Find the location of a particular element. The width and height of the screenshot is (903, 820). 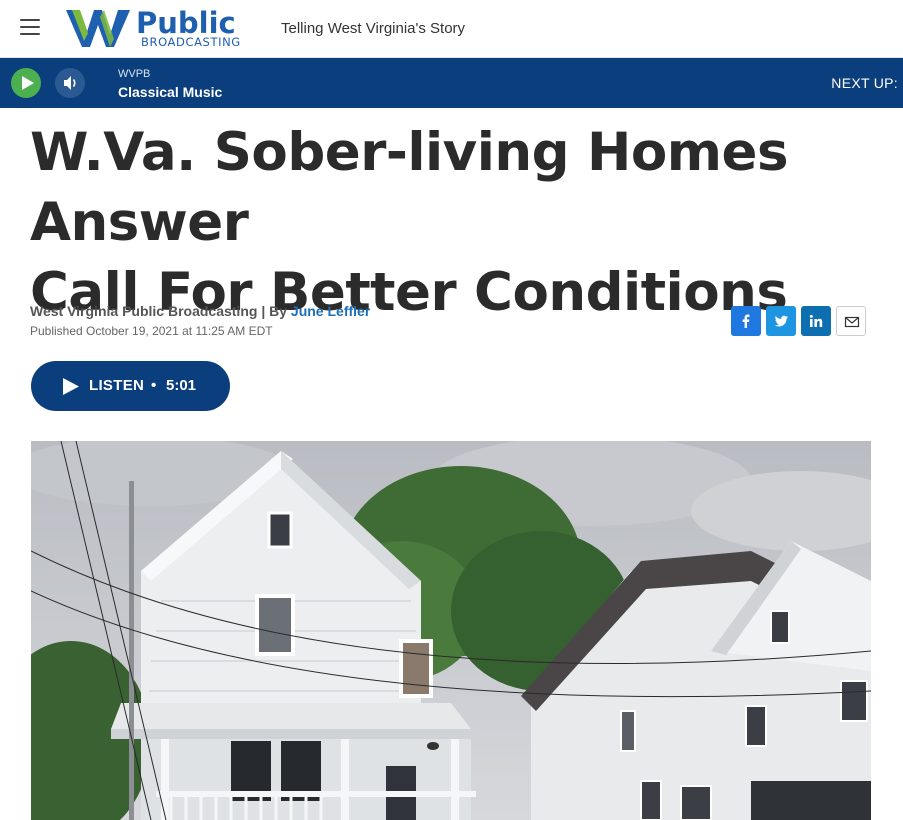

headline-line-1: W.Va. Sober-living Homes Answer is located at coordinates (409, 187).